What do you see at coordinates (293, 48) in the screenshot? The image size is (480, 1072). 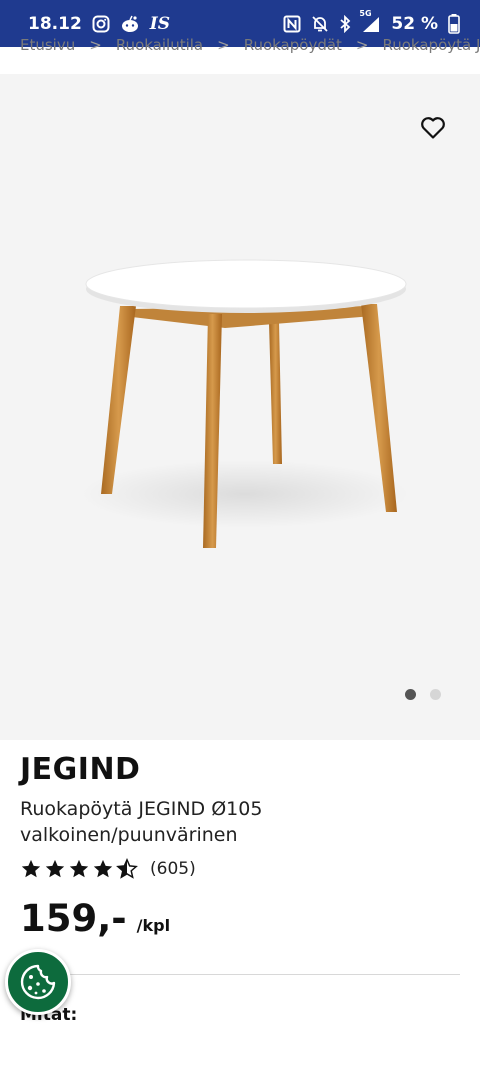 I see `breadcrumb-item-tables: Ruokapöydät` at bounding box center [293, 48].